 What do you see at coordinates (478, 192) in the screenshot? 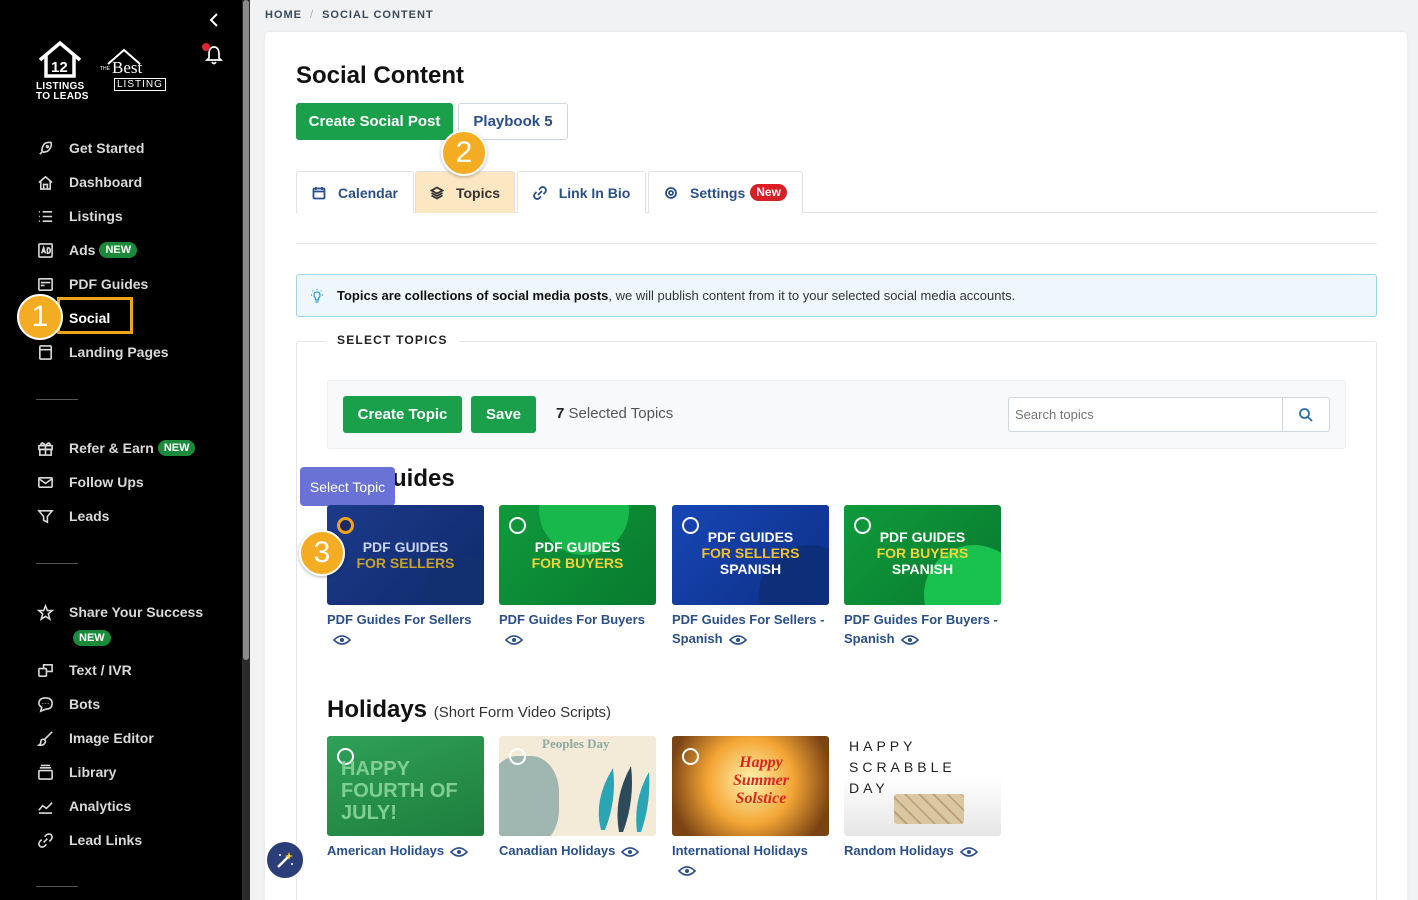
I see `tab-label: Topics` at bounding box center [478, 192].